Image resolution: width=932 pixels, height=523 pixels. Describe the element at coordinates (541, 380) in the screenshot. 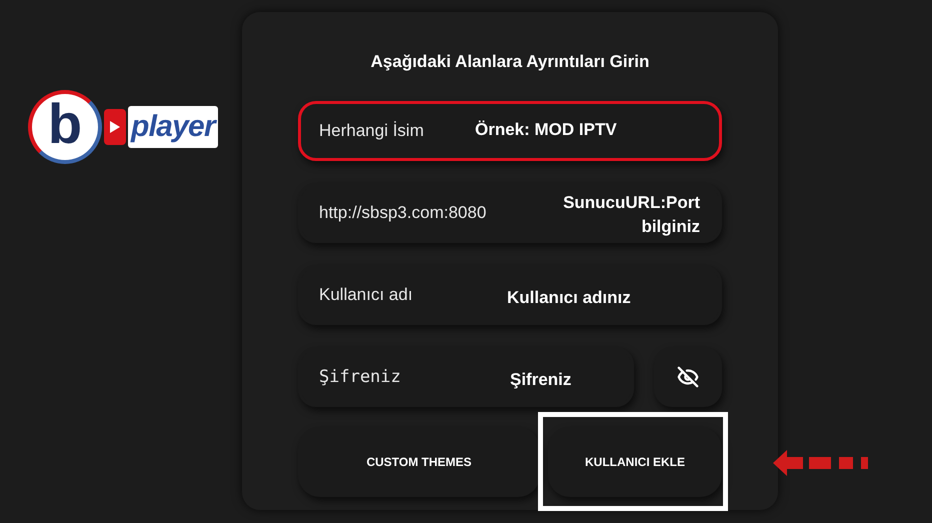

I see `annotation-text: Şifreniz` at that location.